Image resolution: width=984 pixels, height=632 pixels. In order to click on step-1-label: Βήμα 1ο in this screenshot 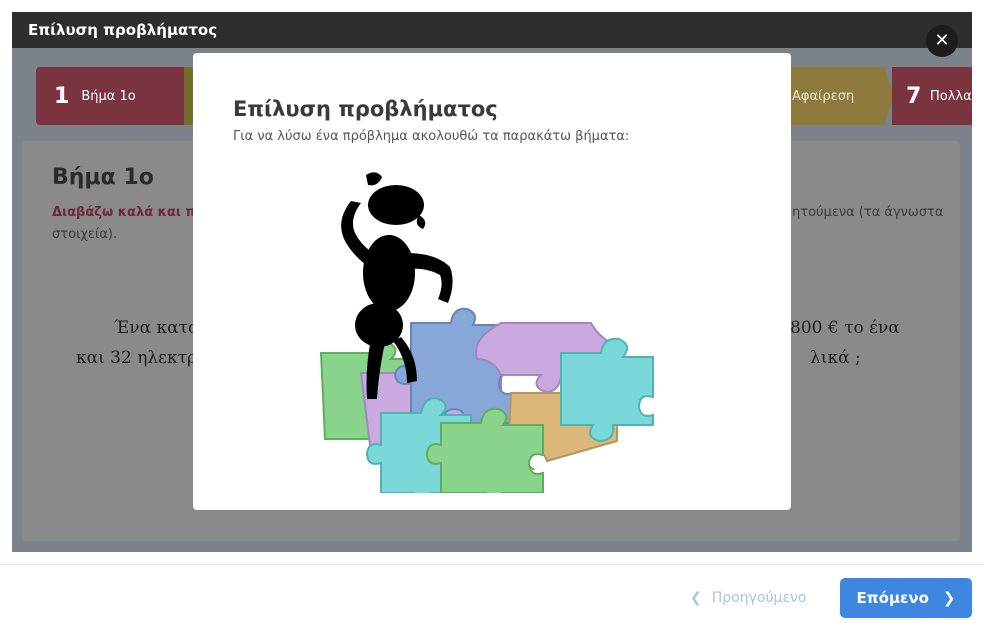, I will do `click(108, 96)`.